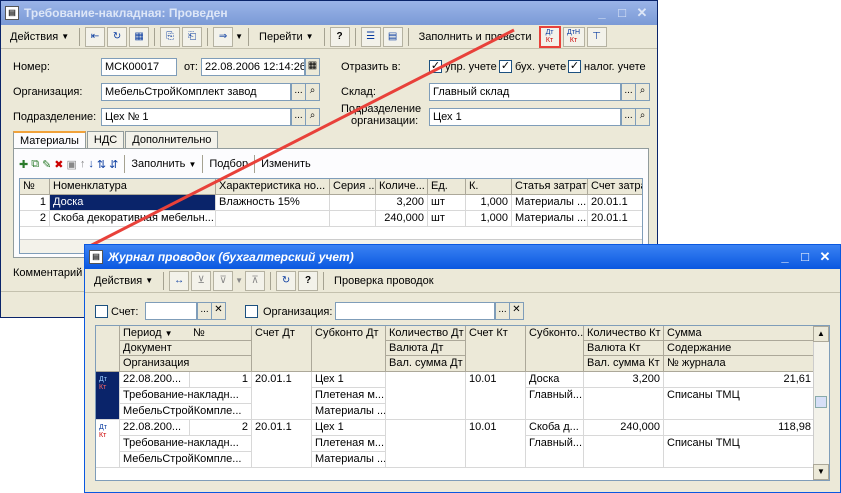  I want to click on schet-field, so click(171, 311).